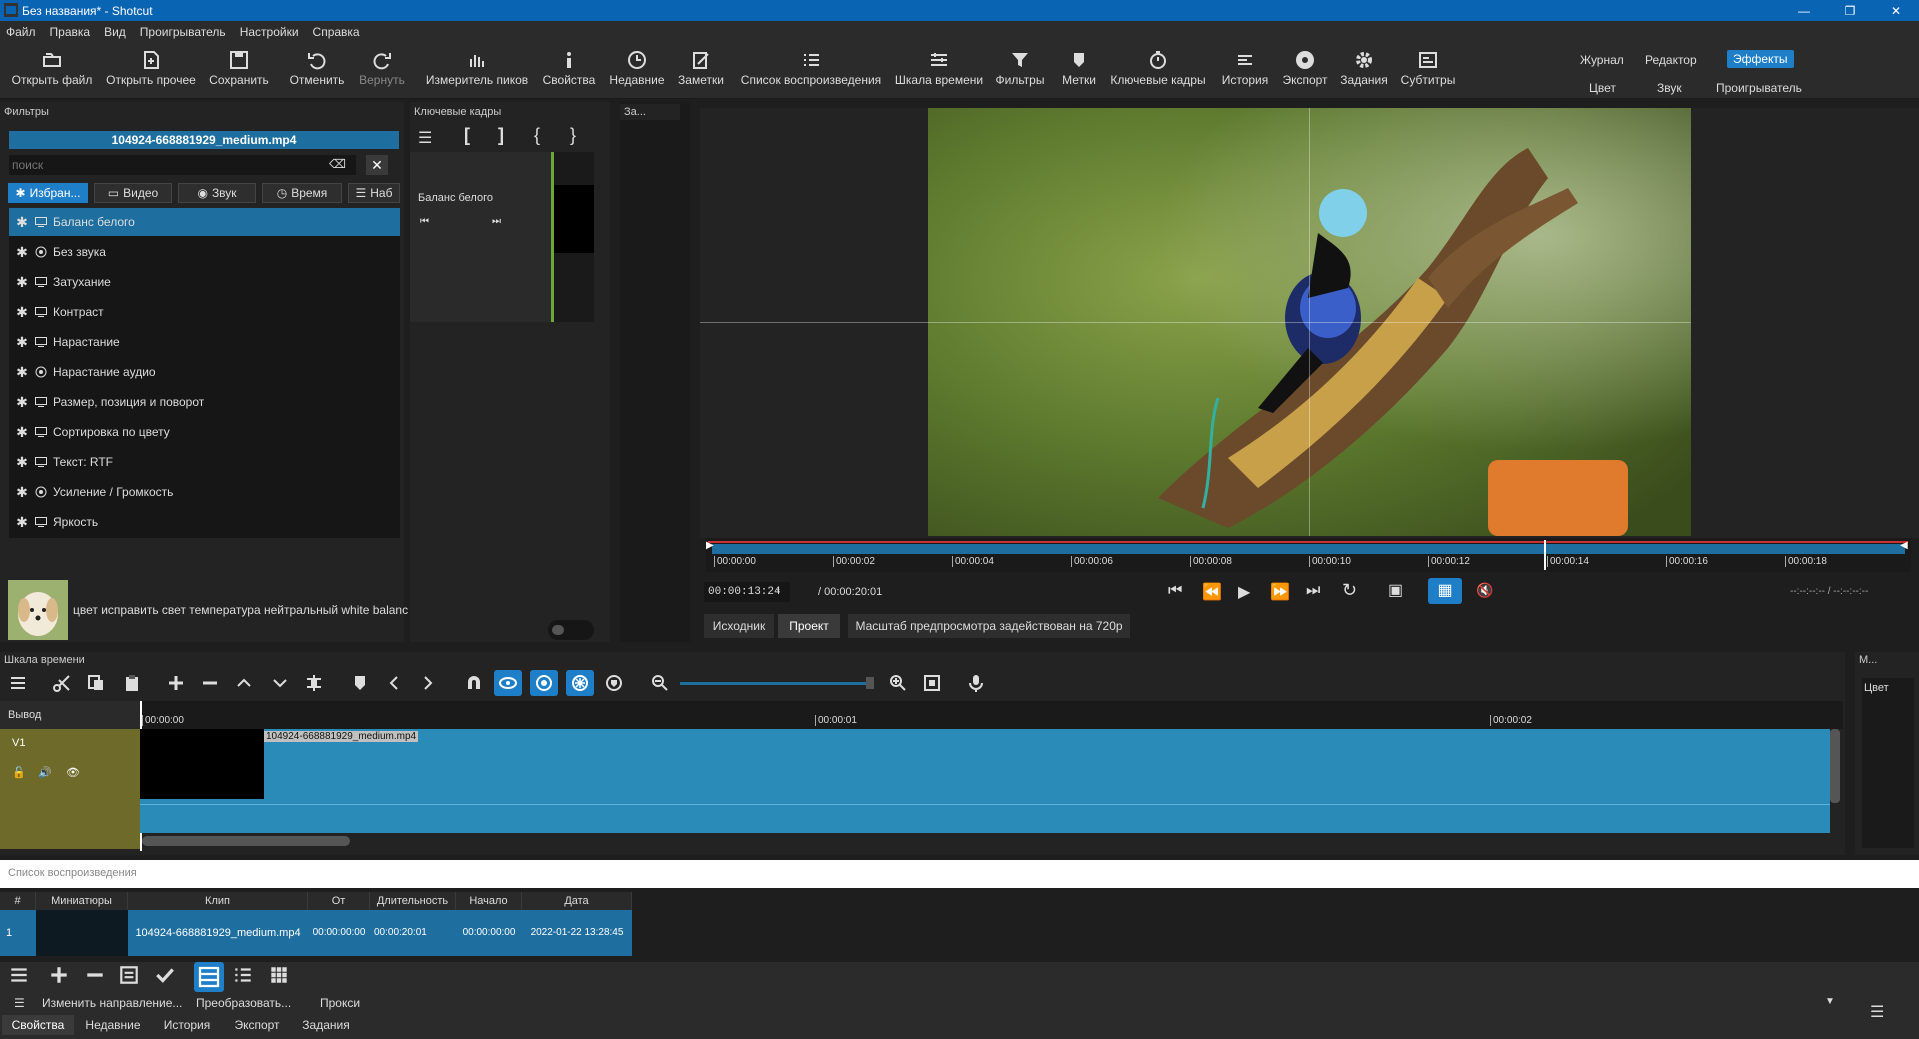  What do you see at coordinates (281, 977) in the screenshot?
I see `playlist-icon-view-icon` at bounding box center [281, 977].